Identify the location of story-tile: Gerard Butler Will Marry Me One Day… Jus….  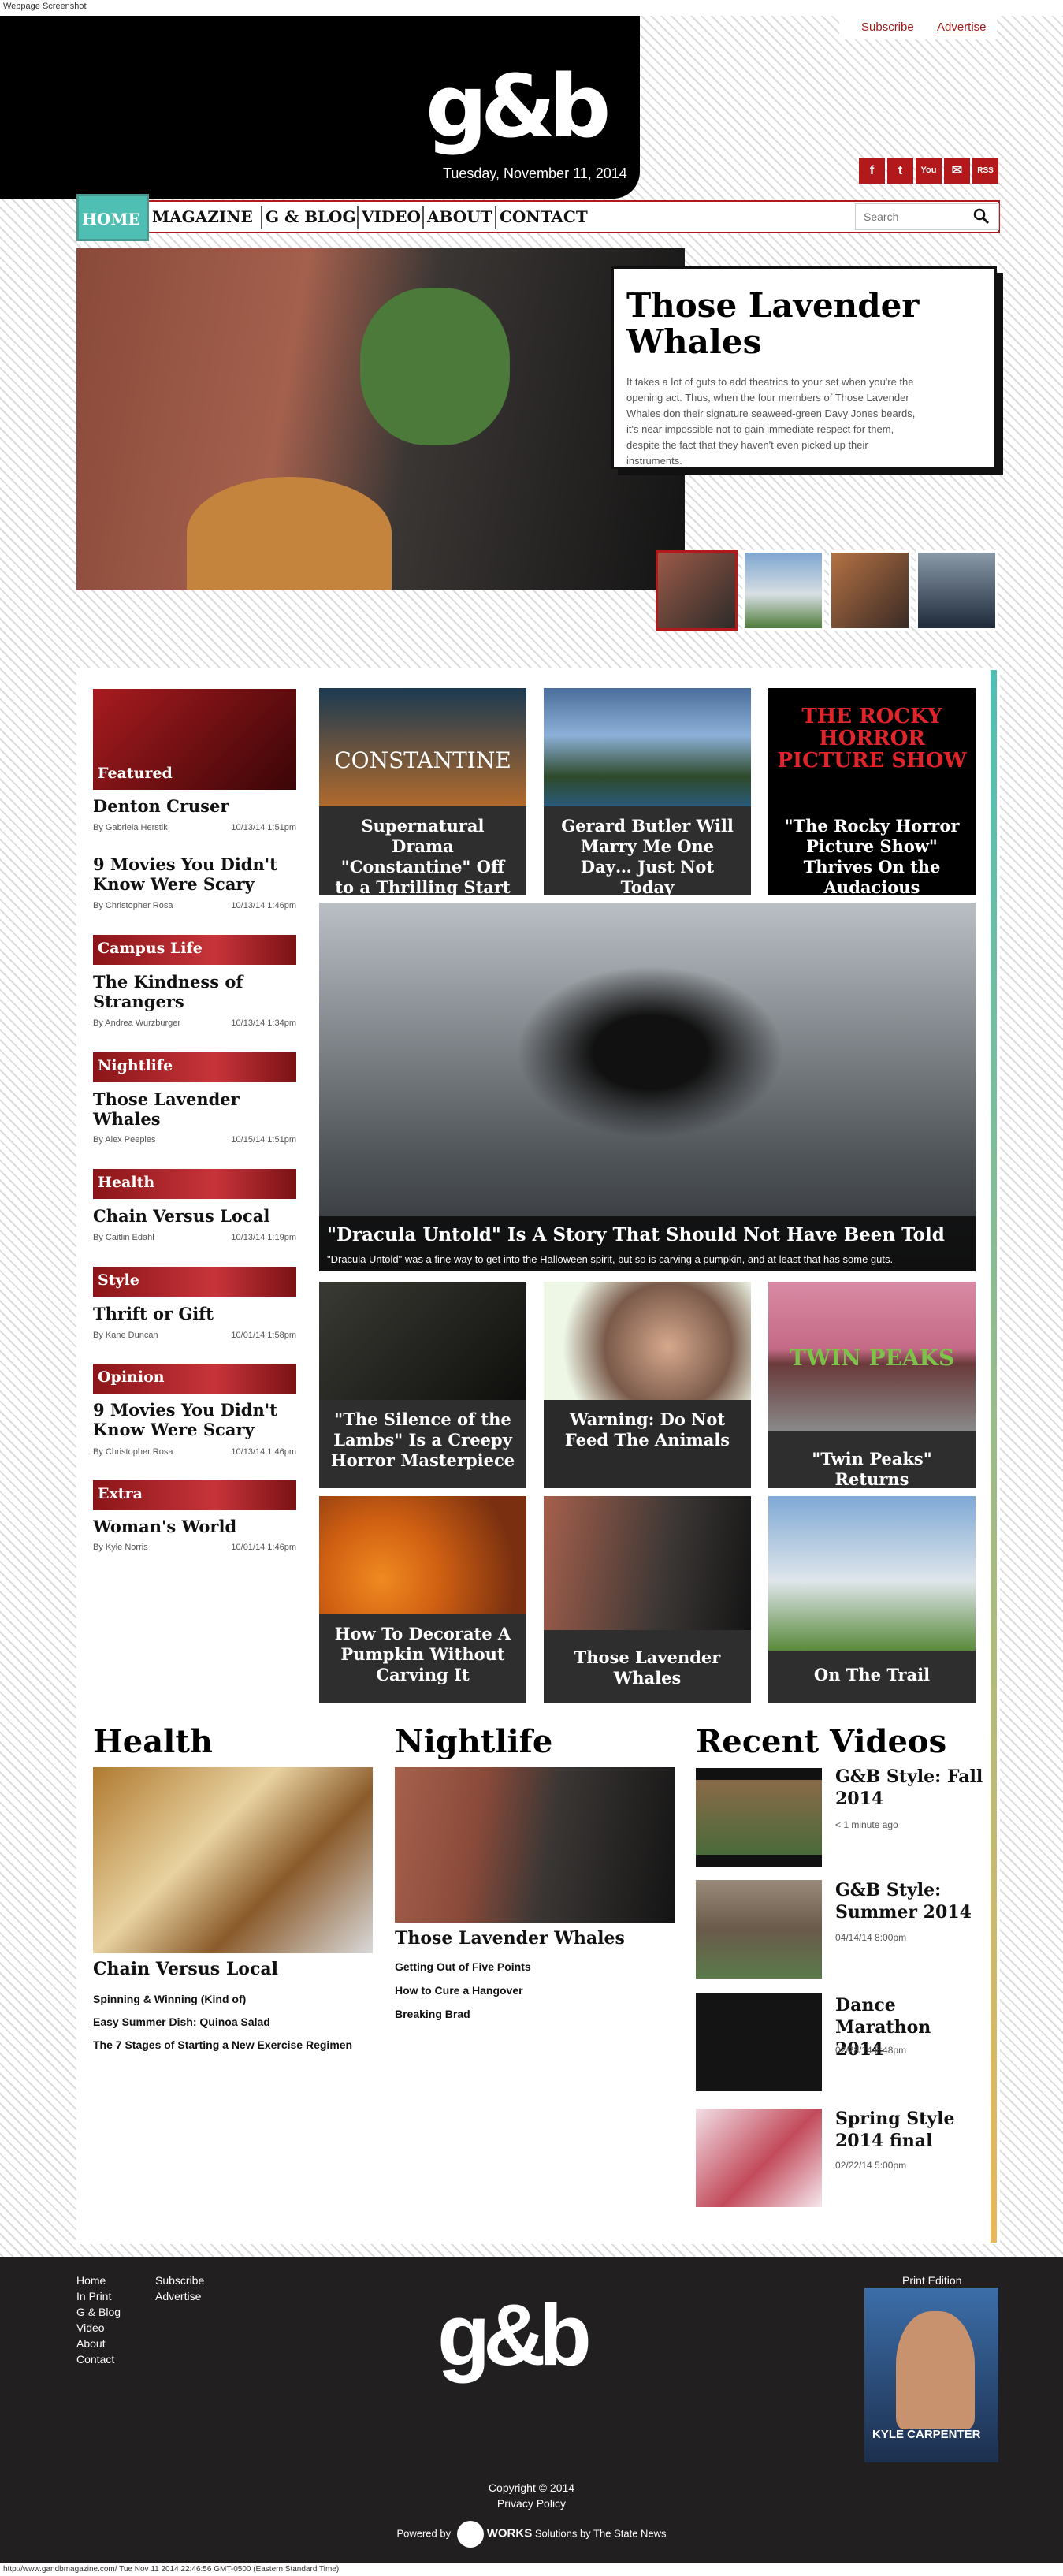
(647, 791).